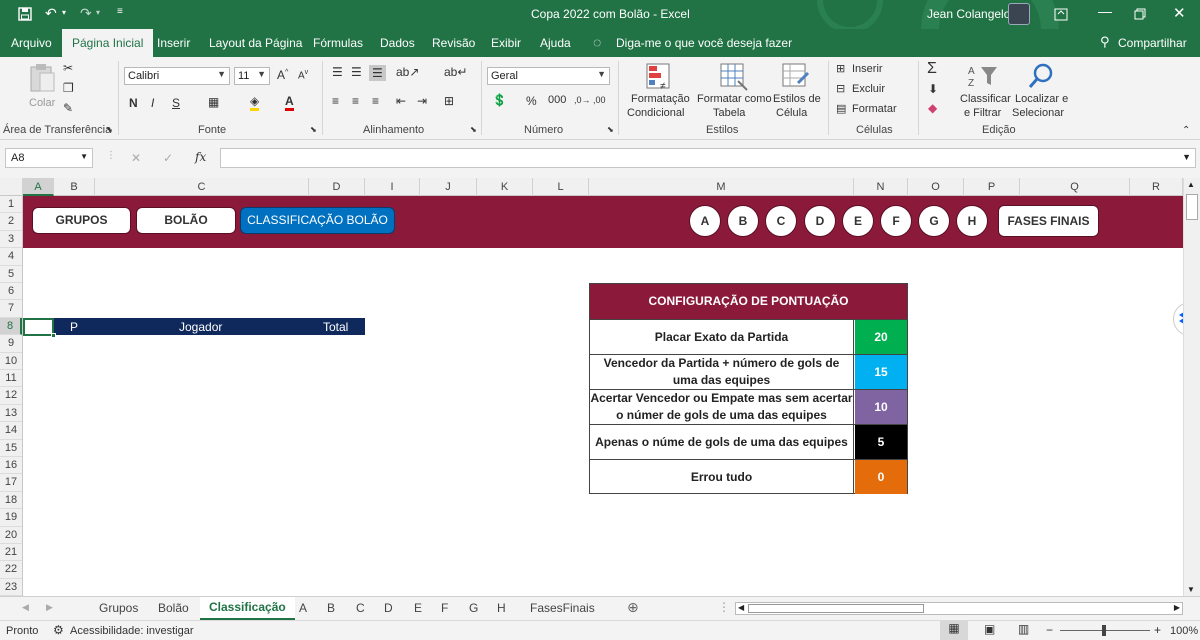 This screenshot has height=640, width=1200. Describe the element at coordinates (11, 553) in the screenshot. I see `row-header-21: 21` at that location.